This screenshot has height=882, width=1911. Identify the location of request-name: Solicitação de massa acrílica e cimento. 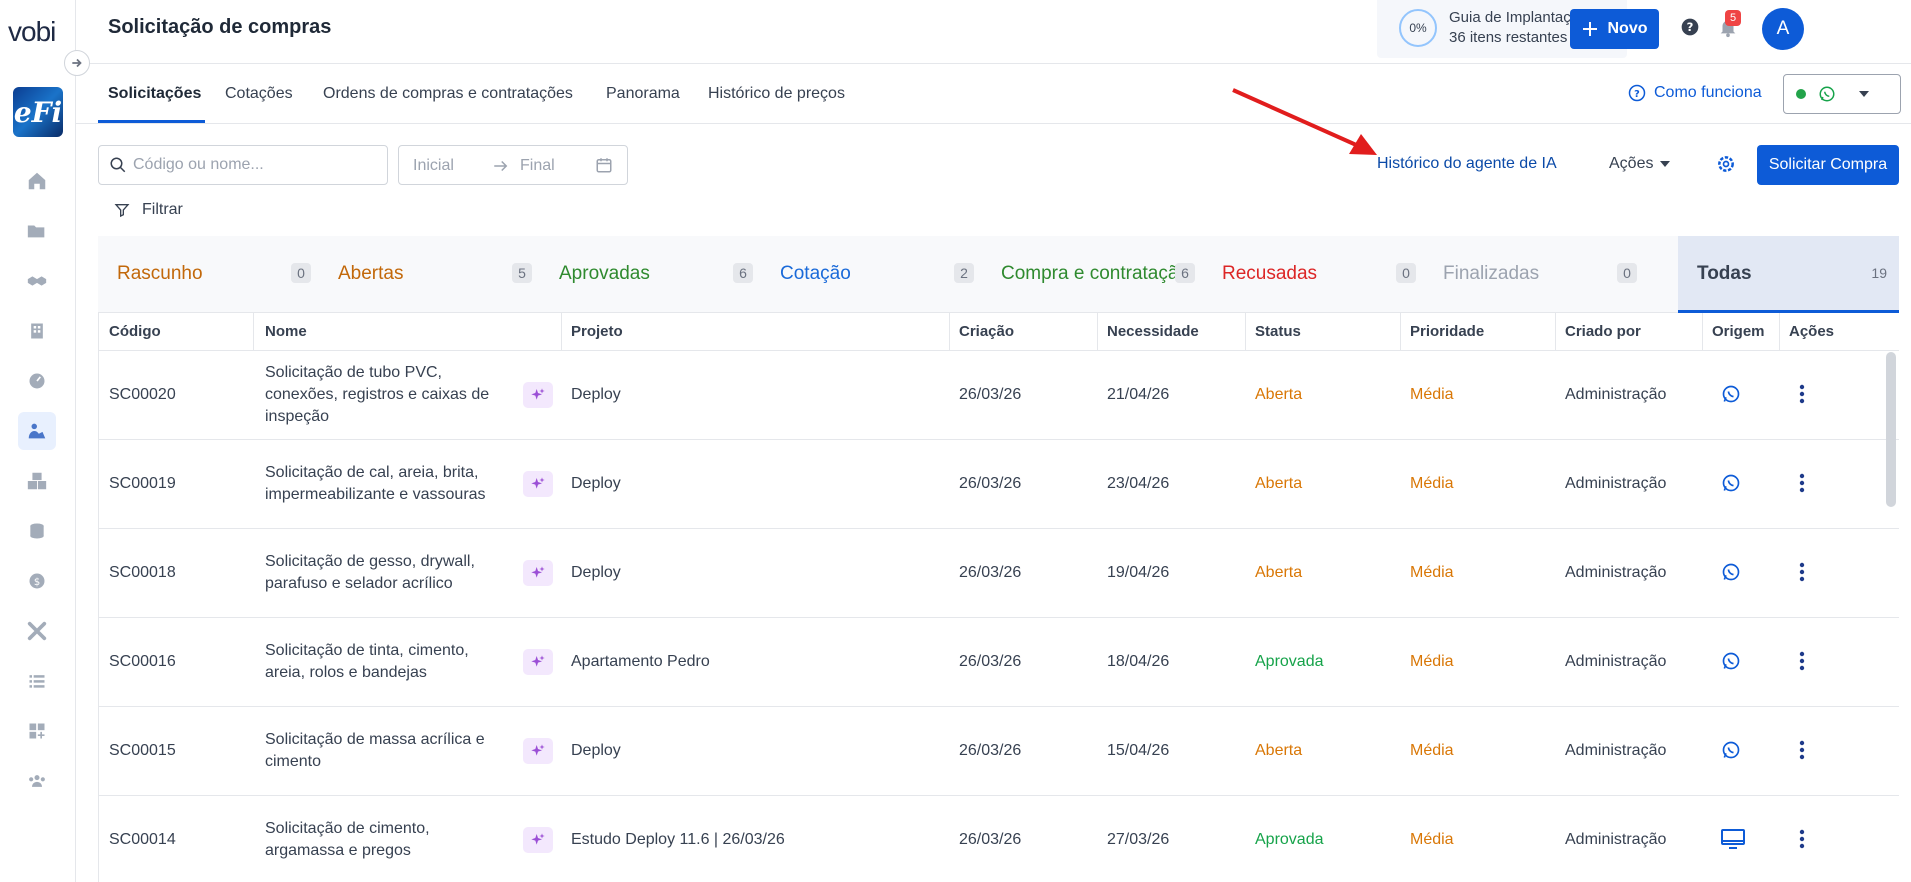
(385, 751).